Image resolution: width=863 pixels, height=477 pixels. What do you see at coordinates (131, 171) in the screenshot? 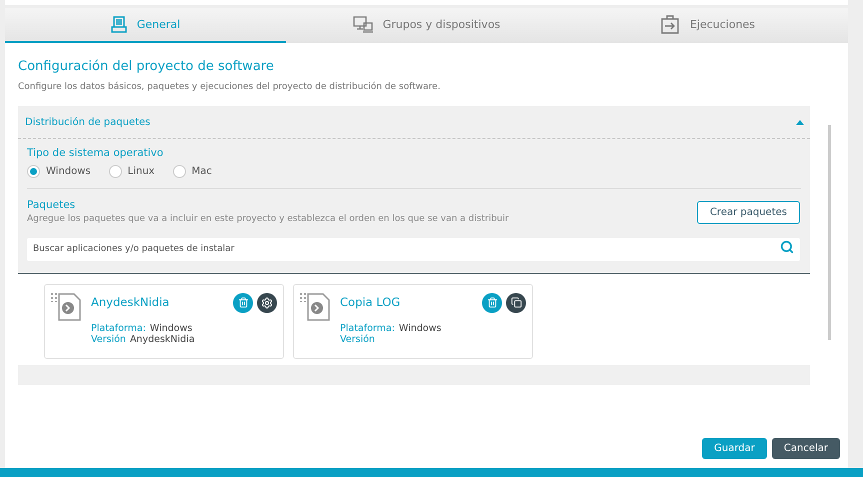
I see `radio-option: Linux` at bounding box center [131, 171].